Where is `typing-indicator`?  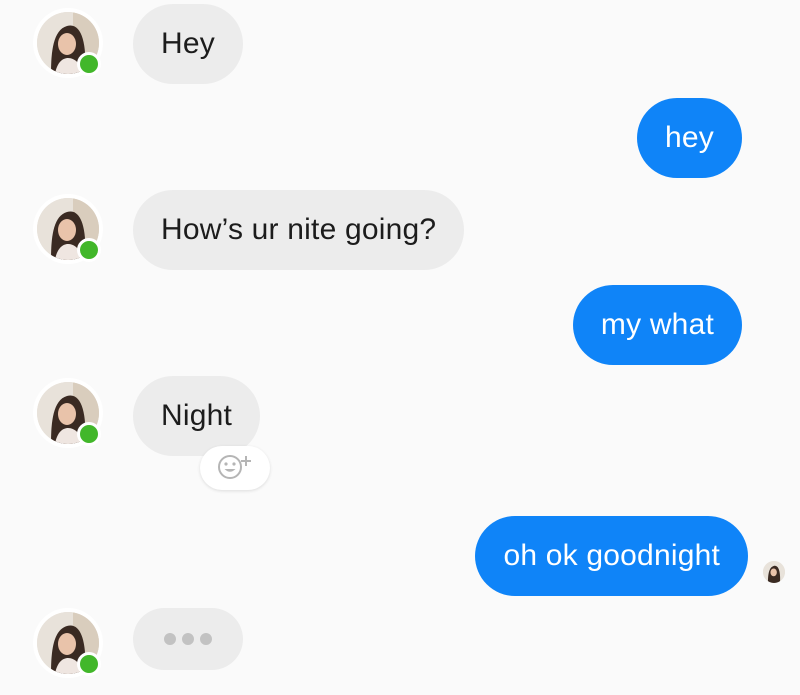
typing-indicator is located at coordinates (188, 639).